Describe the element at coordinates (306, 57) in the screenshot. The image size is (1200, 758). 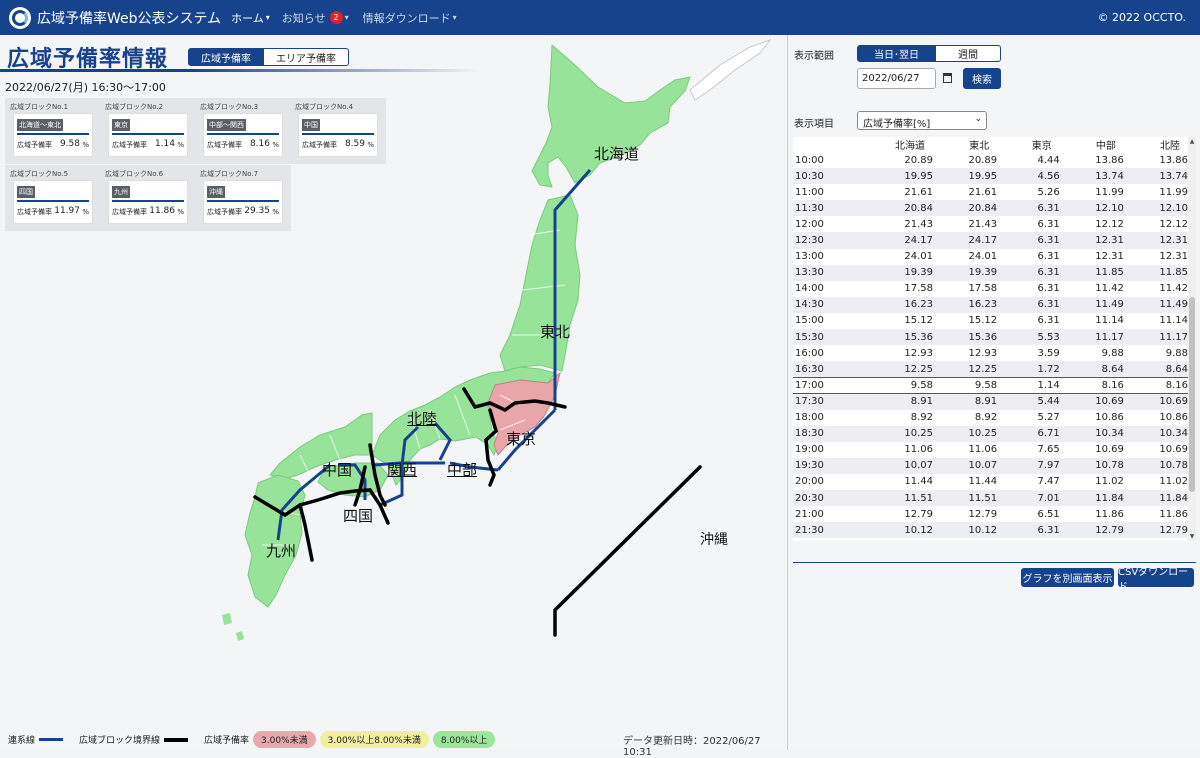
I see `tab-area-rate: エリア予備率` at that location.